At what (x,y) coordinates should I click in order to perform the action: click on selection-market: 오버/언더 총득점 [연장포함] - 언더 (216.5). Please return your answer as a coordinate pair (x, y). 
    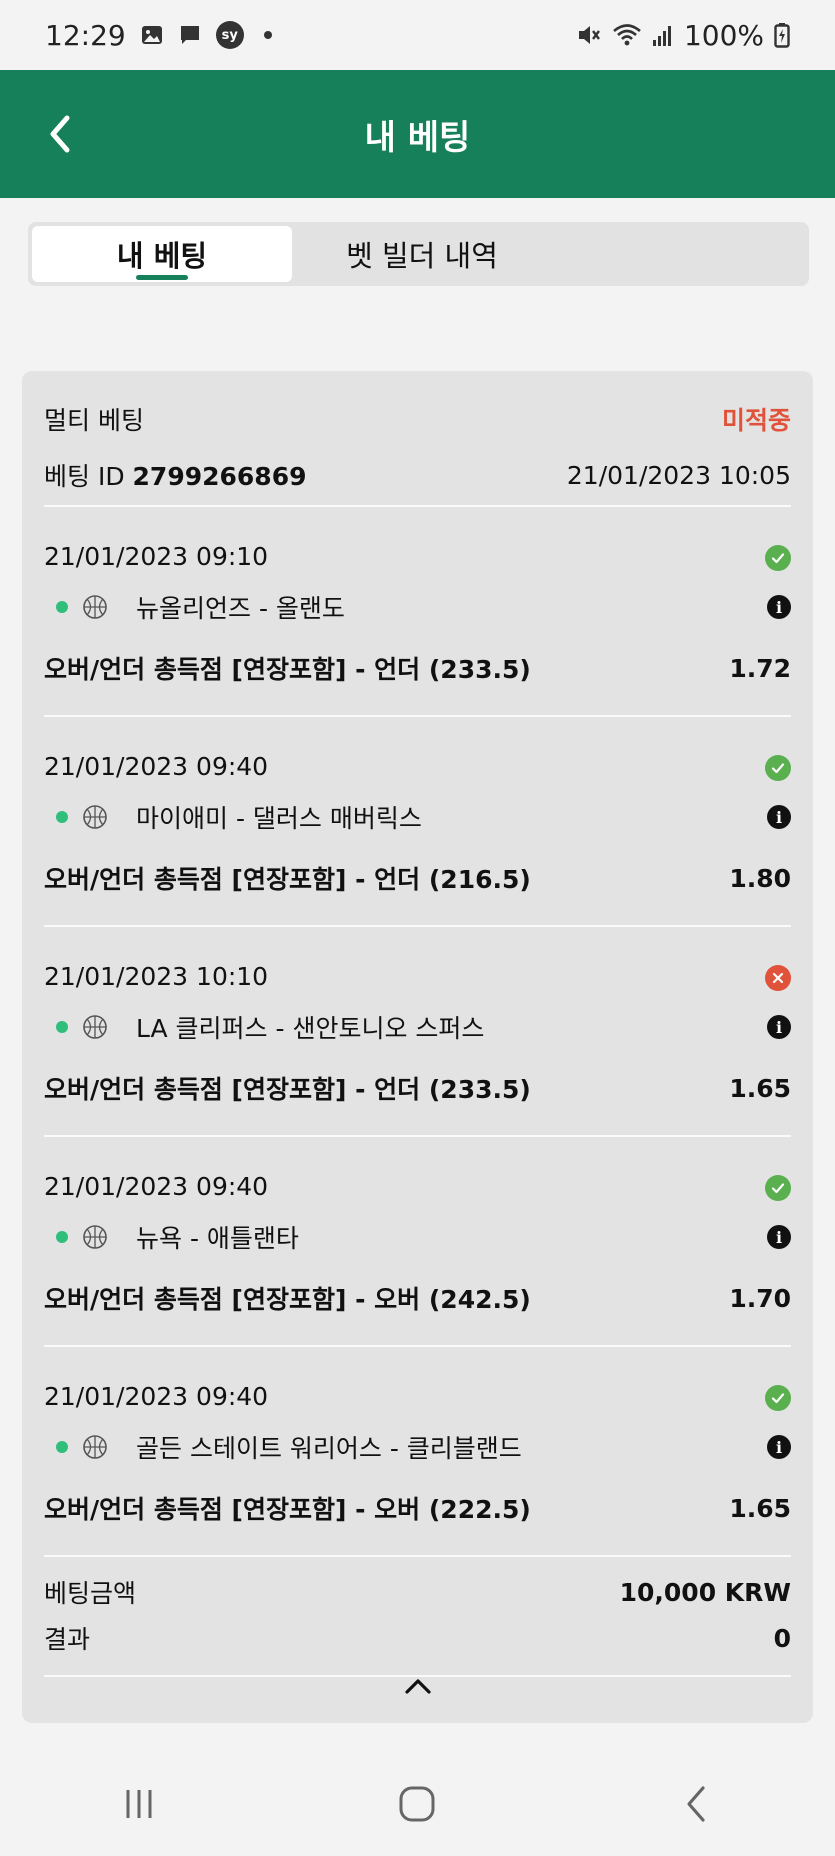
    Looking at the image, I should click on (287, 879).